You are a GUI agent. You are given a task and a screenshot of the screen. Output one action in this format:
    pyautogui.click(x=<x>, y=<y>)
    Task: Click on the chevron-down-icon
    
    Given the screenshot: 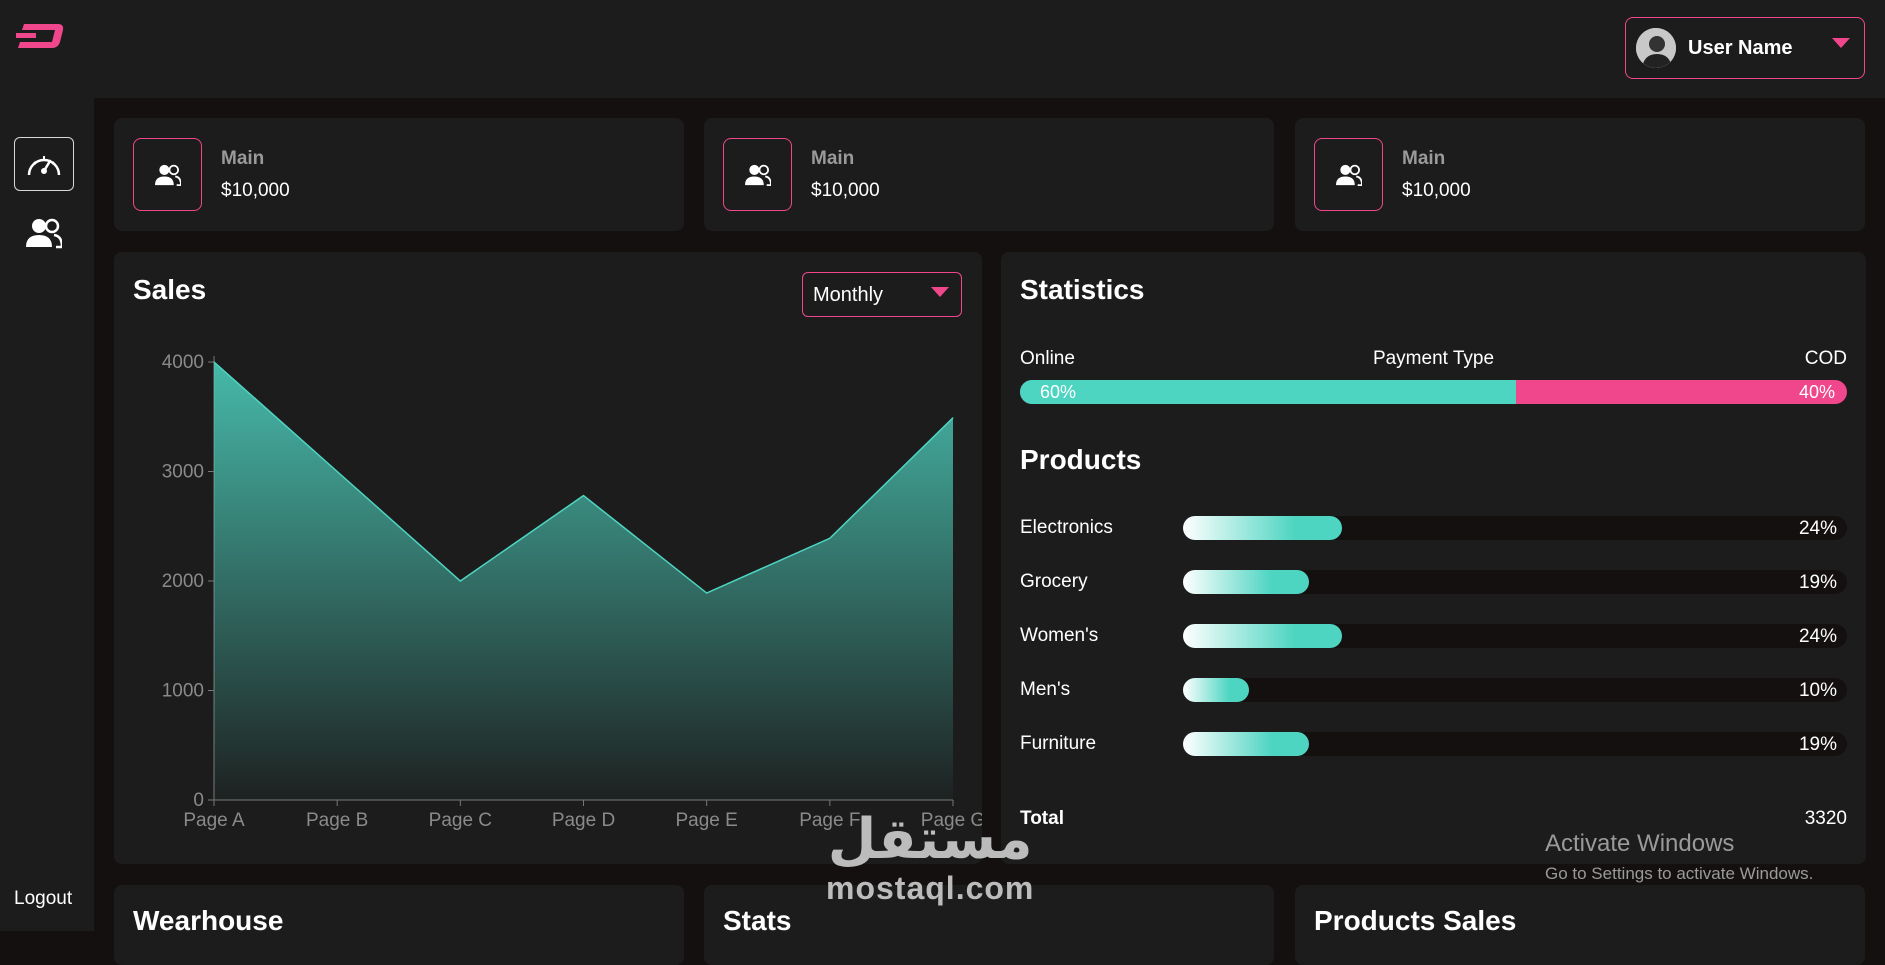 What is the action you would take?
    pyautogui.click(x=1841, y=43)
    